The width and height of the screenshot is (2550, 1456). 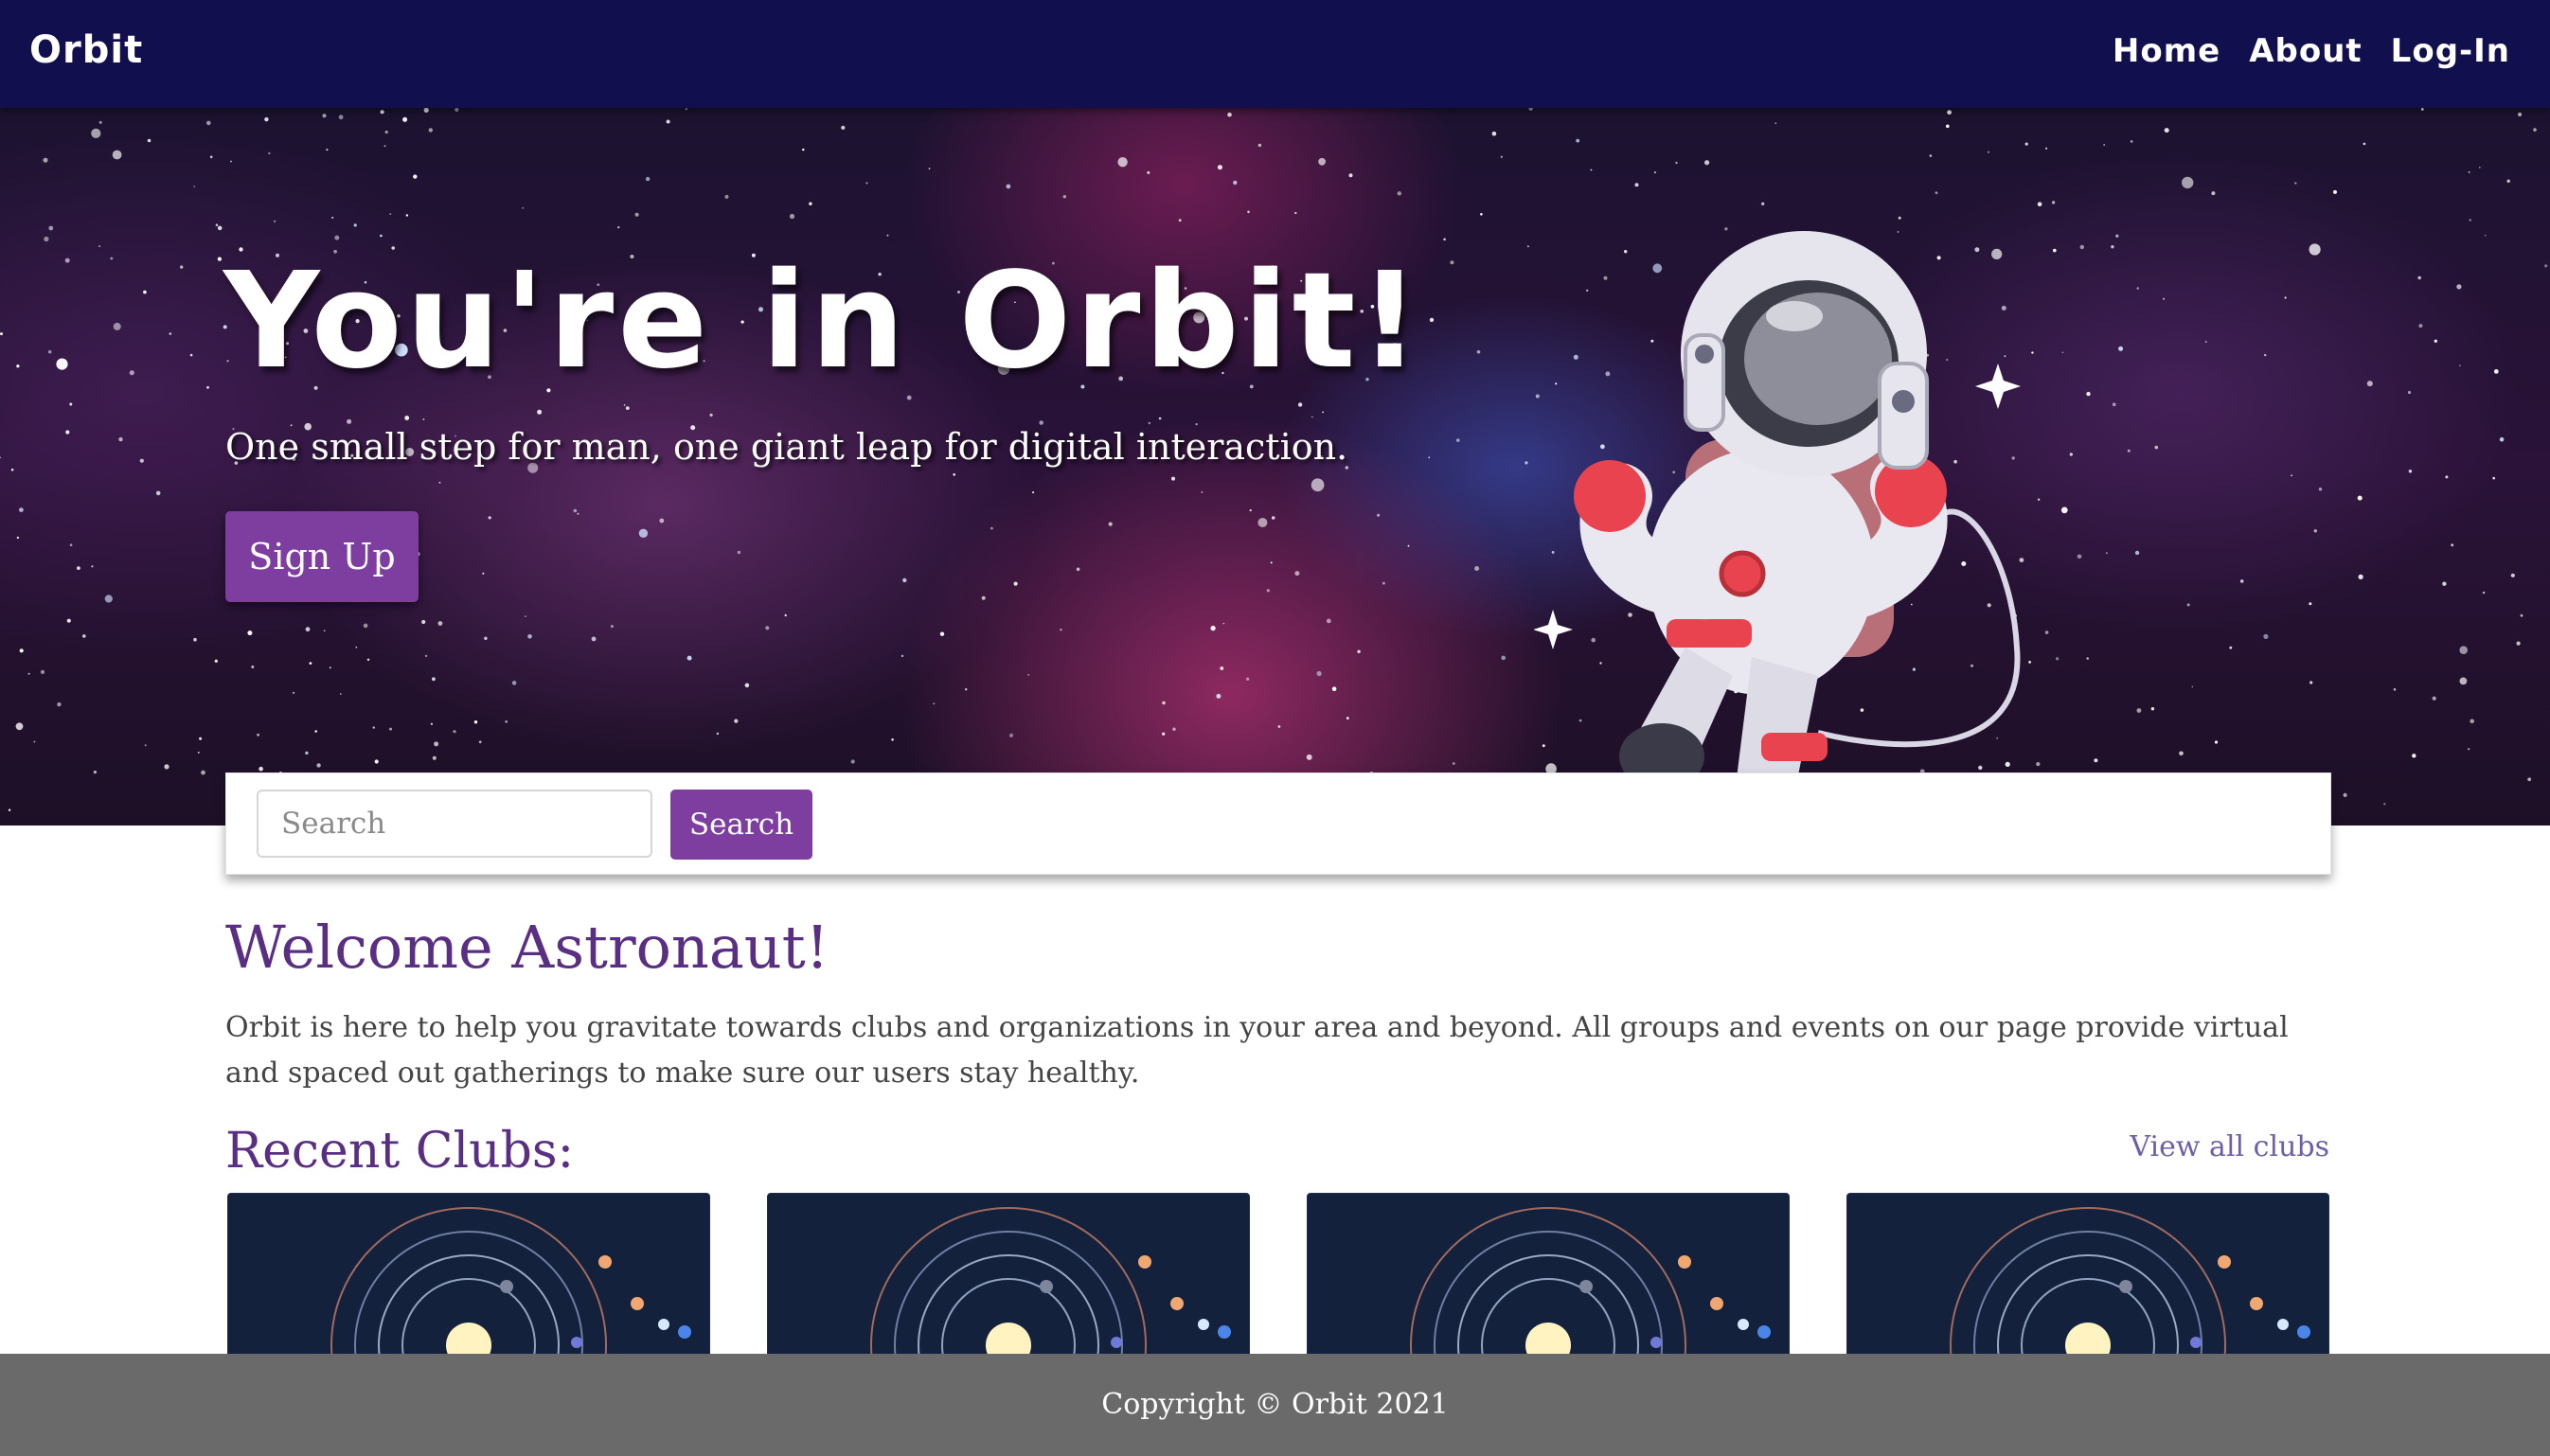 What do you see at coordinates (1777, 510) in the screenshot?
I see `astronaut-illustration` at bounding box center [1777, 510].